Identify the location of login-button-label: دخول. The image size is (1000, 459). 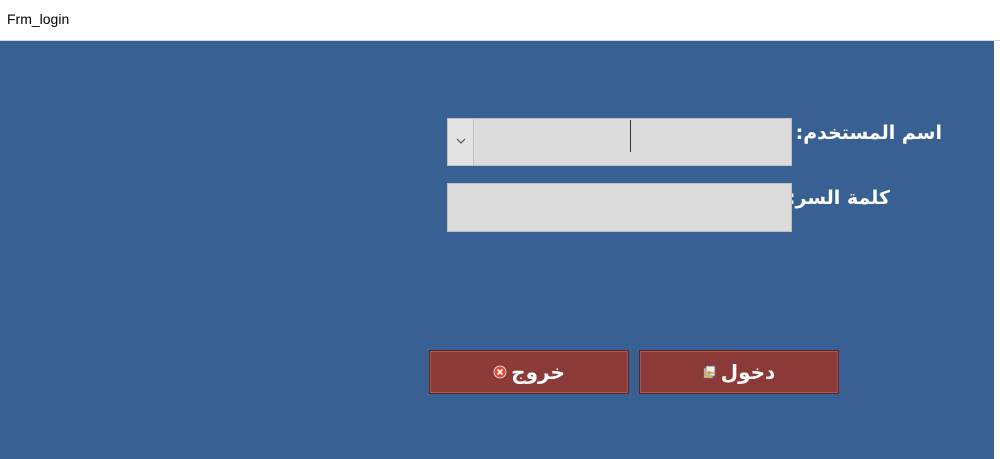
(748, 372).